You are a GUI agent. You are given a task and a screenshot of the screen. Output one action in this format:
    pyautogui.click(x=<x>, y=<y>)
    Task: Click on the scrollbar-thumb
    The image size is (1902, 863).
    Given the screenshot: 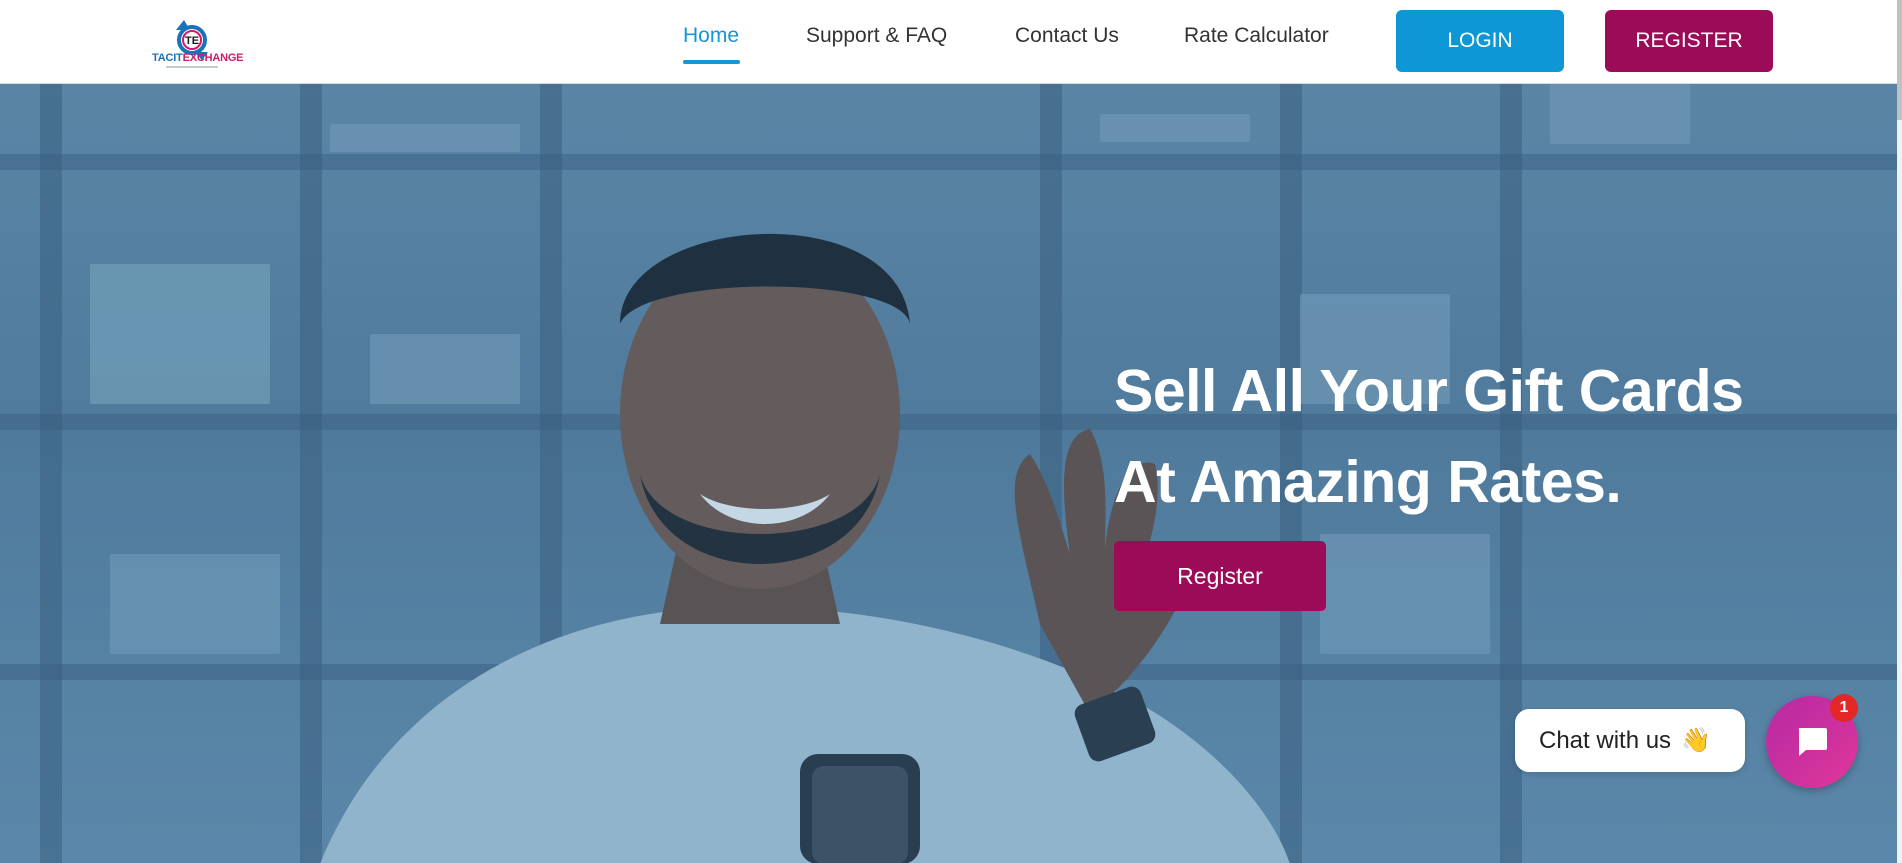 What is the action you would take?
    pyautogui.click(x=1899, y=60)
    